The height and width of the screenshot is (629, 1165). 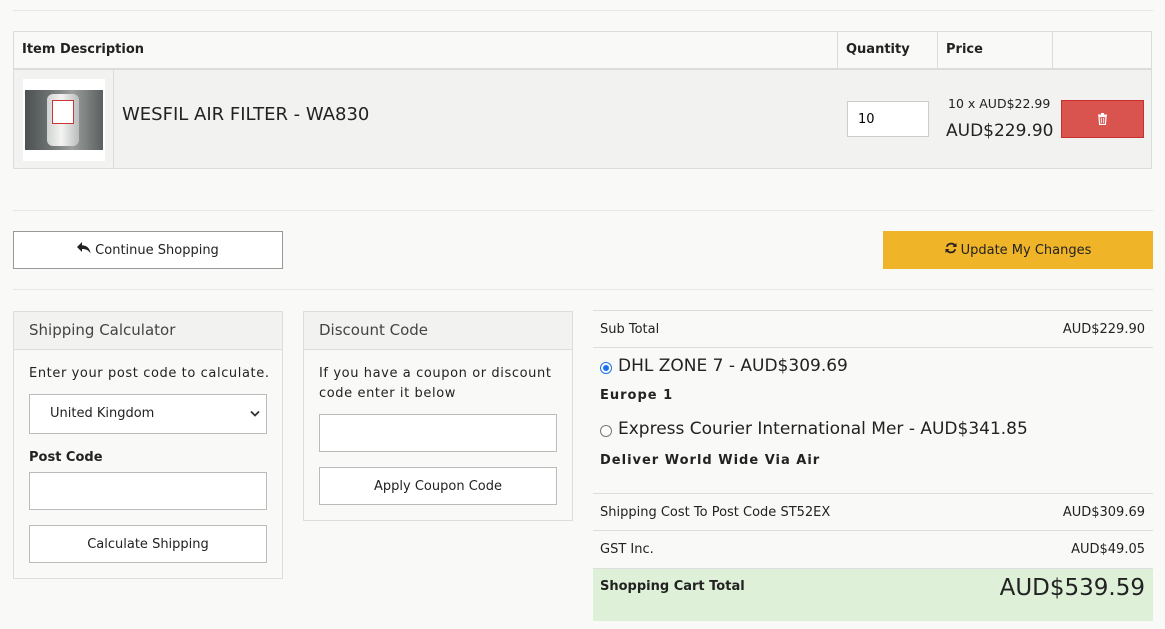 I want to click on unit-price: 10 x AUD$22.99, so click(x=999, y=103).